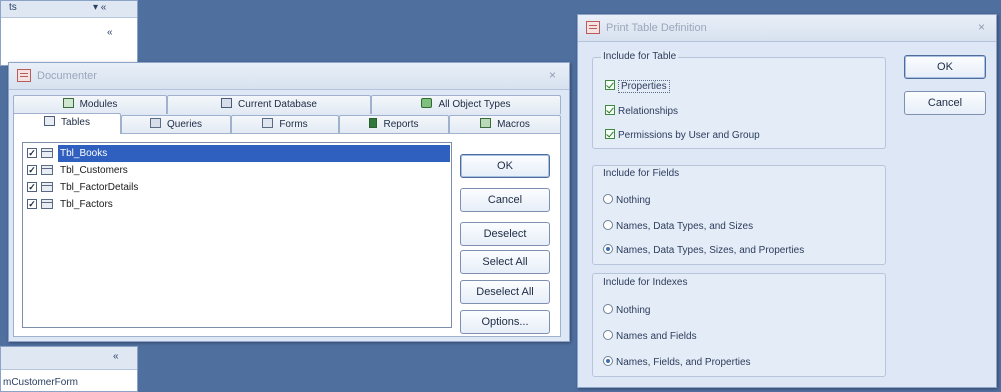  I want to click on indexes-names-fields-properties-radio: Names, Fields, and Properties, so click(677, 363).